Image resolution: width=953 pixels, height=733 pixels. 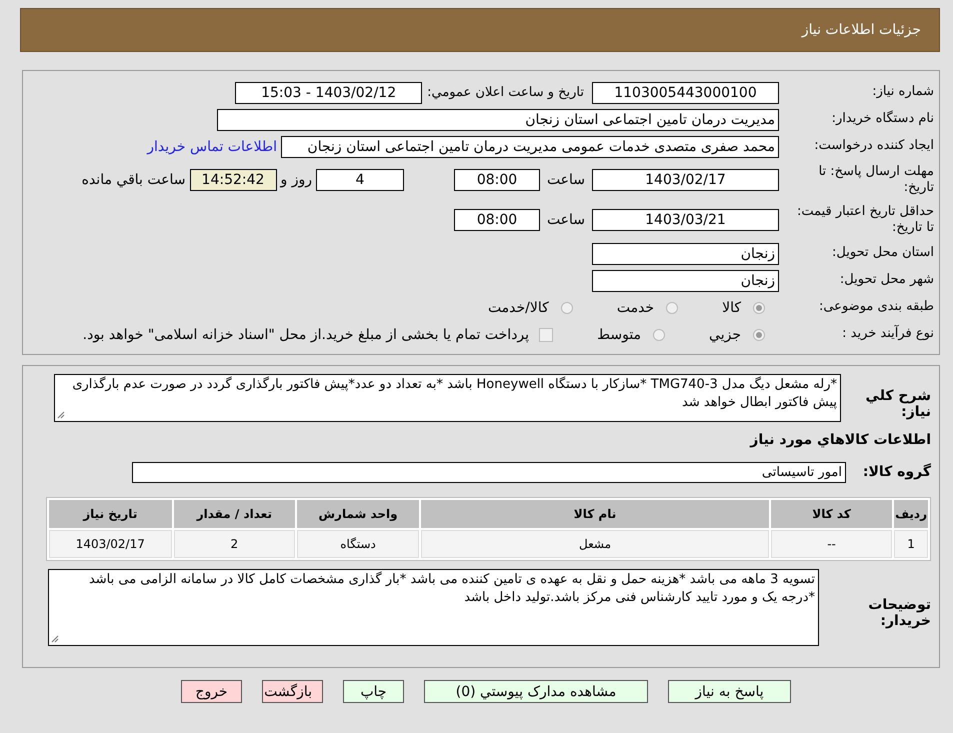 I want to click on column-header: تعداد / مقدار, so click(x=235, y=514).